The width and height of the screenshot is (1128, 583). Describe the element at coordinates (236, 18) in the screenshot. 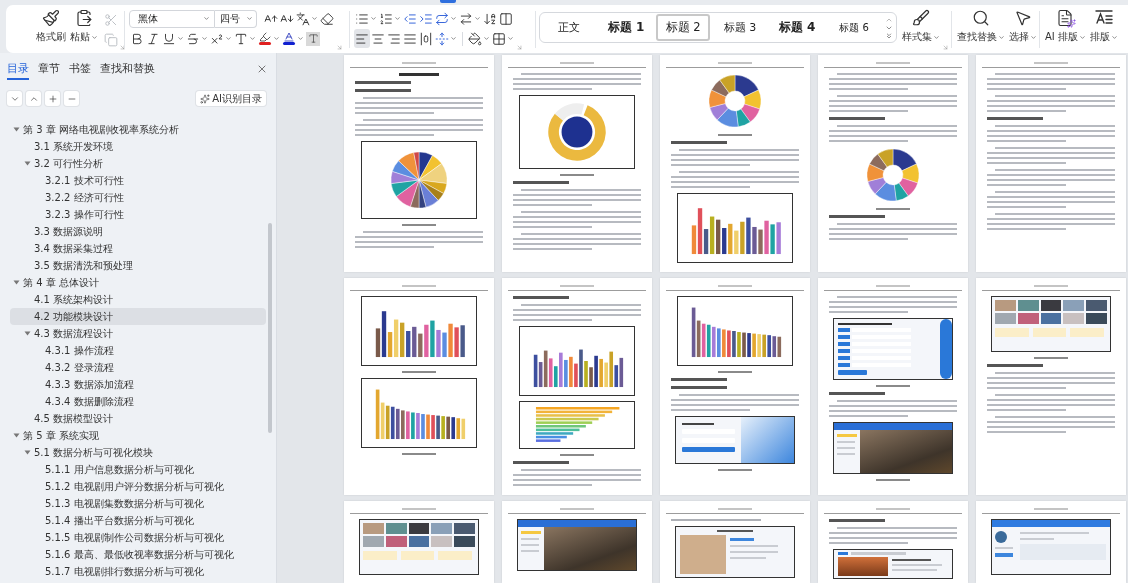

I see `font-size-select: 四号` at that location.